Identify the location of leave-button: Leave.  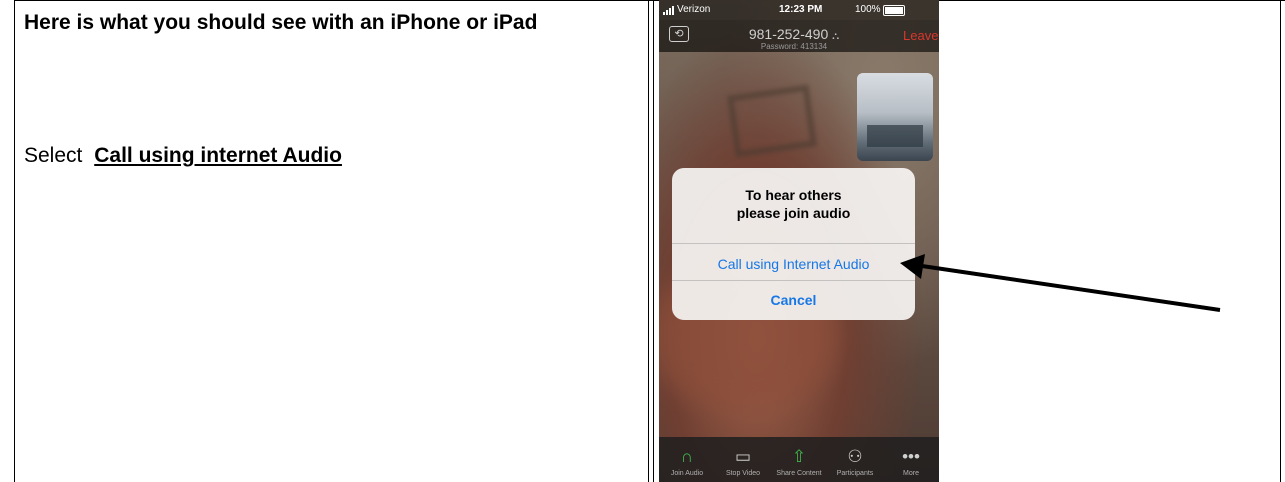
(920, 35).